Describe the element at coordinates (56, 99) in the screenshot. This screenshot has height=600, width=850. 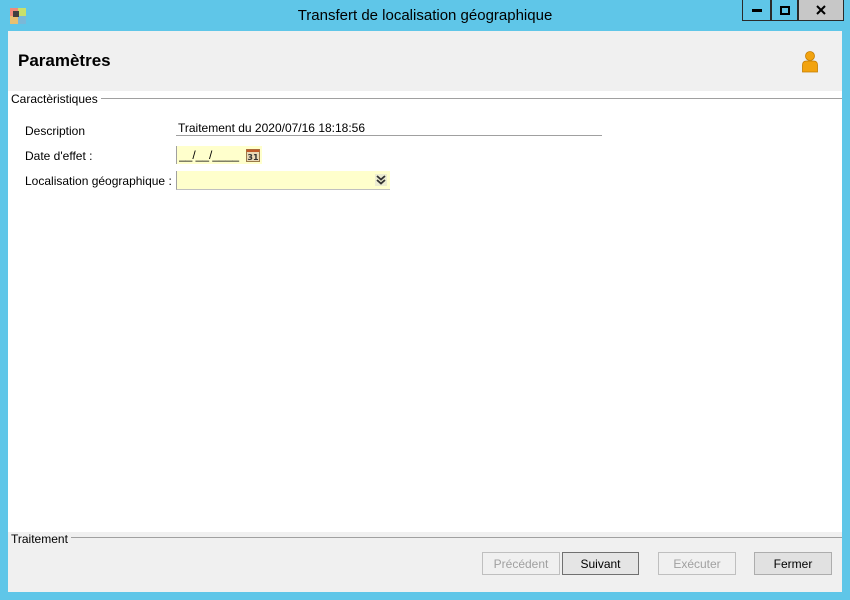
I see `characteristics-group-label: Caractèristiques` at that location.